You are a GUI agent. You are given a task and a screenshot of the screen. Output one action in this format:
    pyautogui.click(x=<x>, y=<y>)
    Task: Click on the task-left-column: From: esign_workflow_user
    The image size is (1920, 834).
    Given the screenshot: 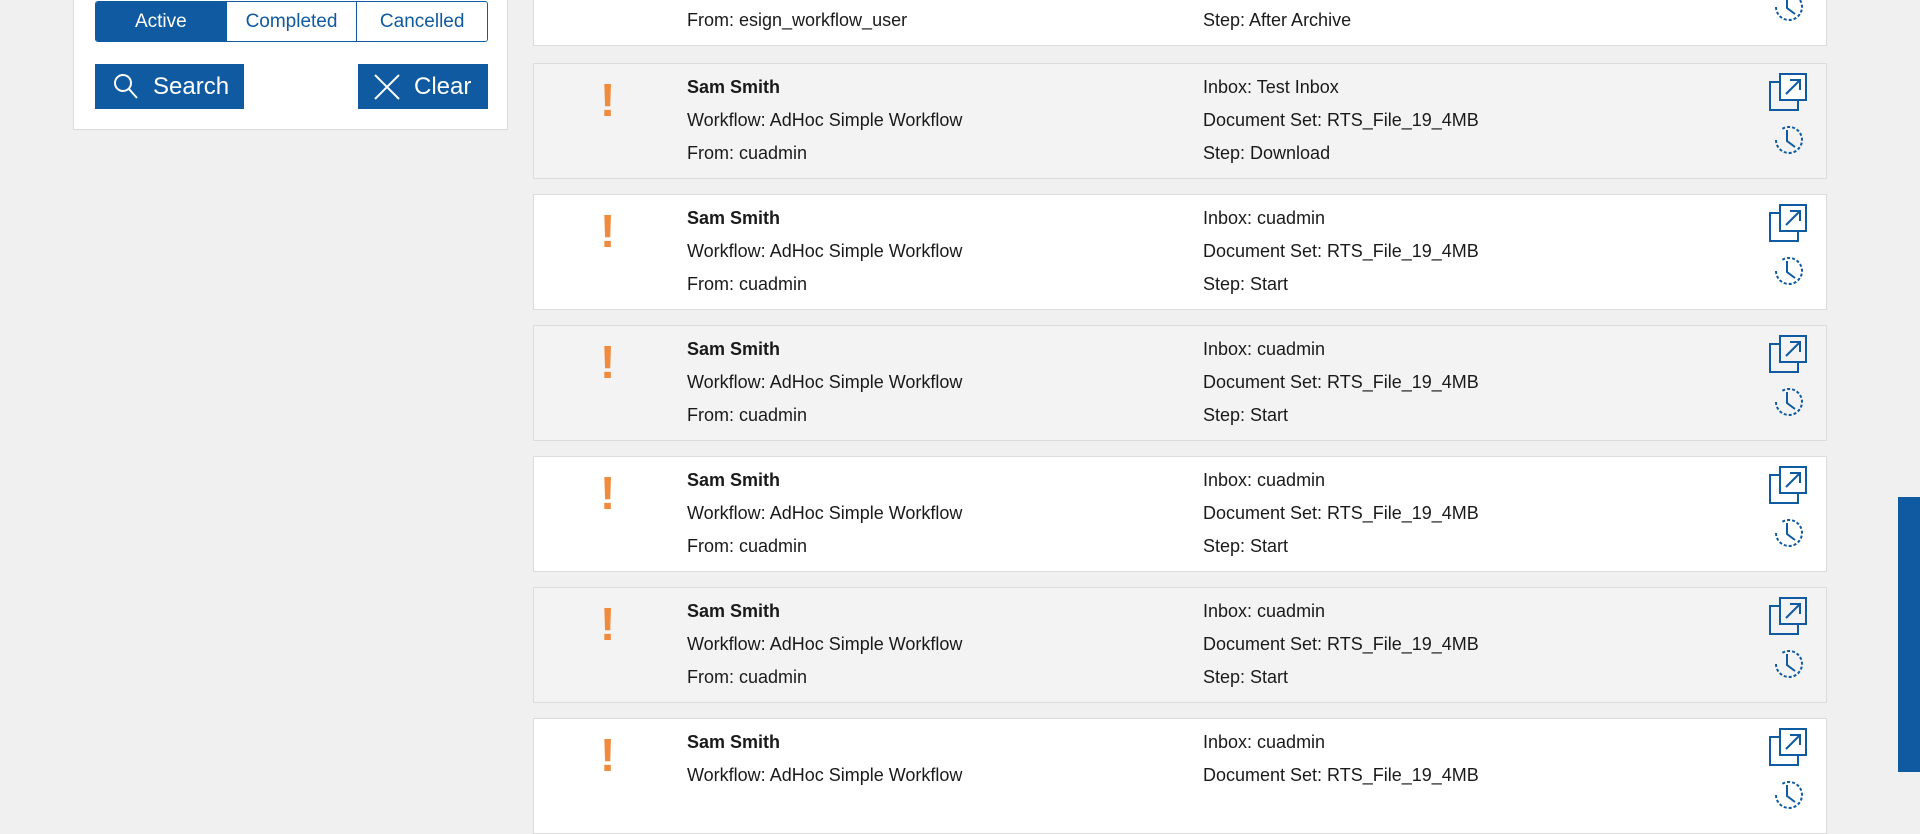 What is the action you would take?
    pyautogui.click(x=797, y=18)
    